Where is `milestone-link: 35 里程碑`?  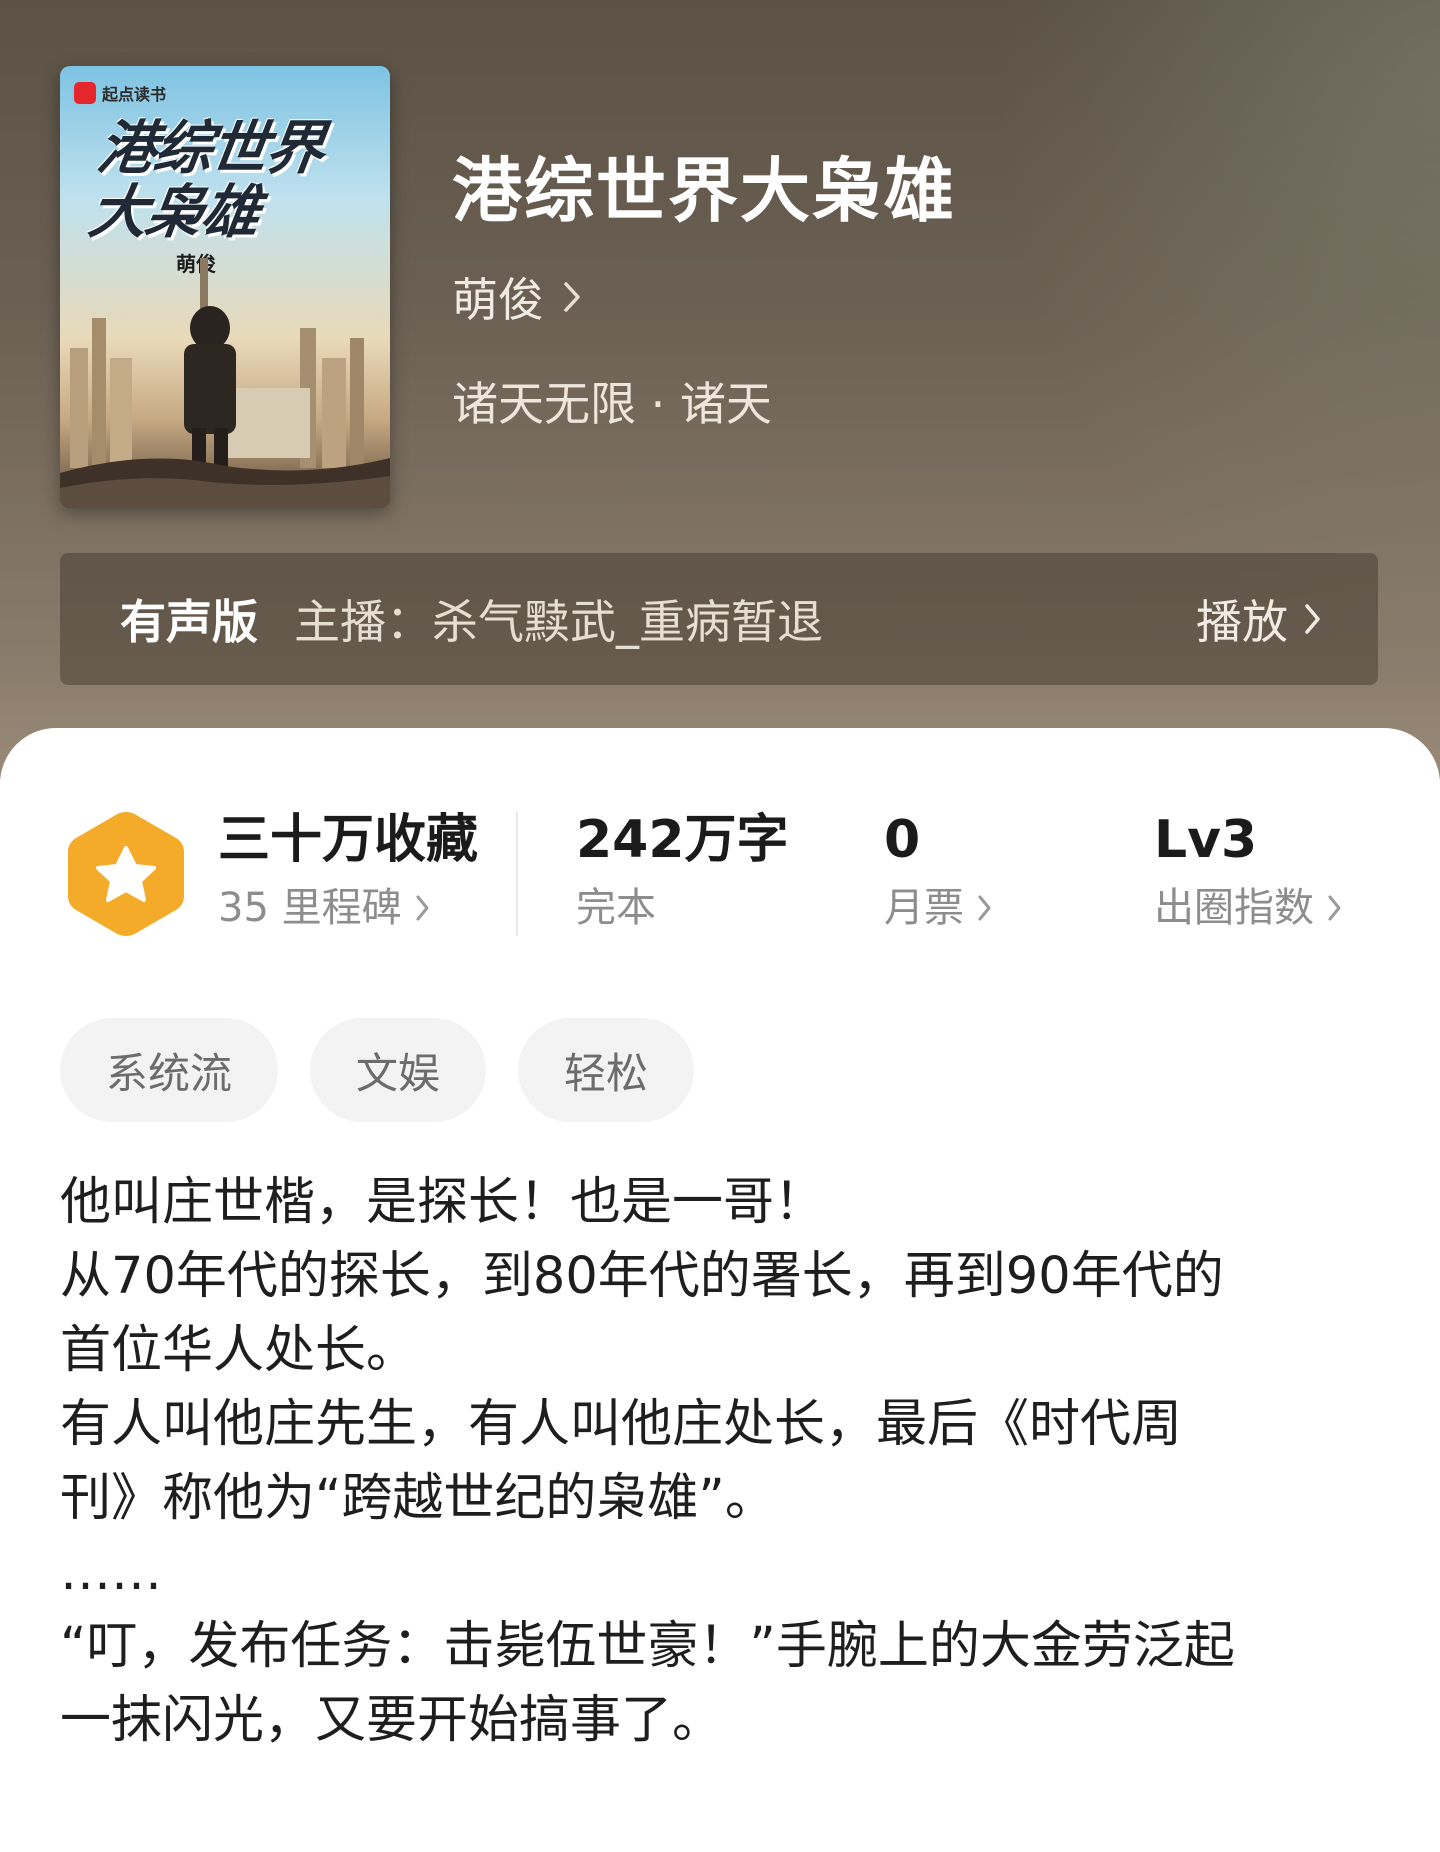
milestone-link: 35 里程碑 is located at coordinates (348, 908).